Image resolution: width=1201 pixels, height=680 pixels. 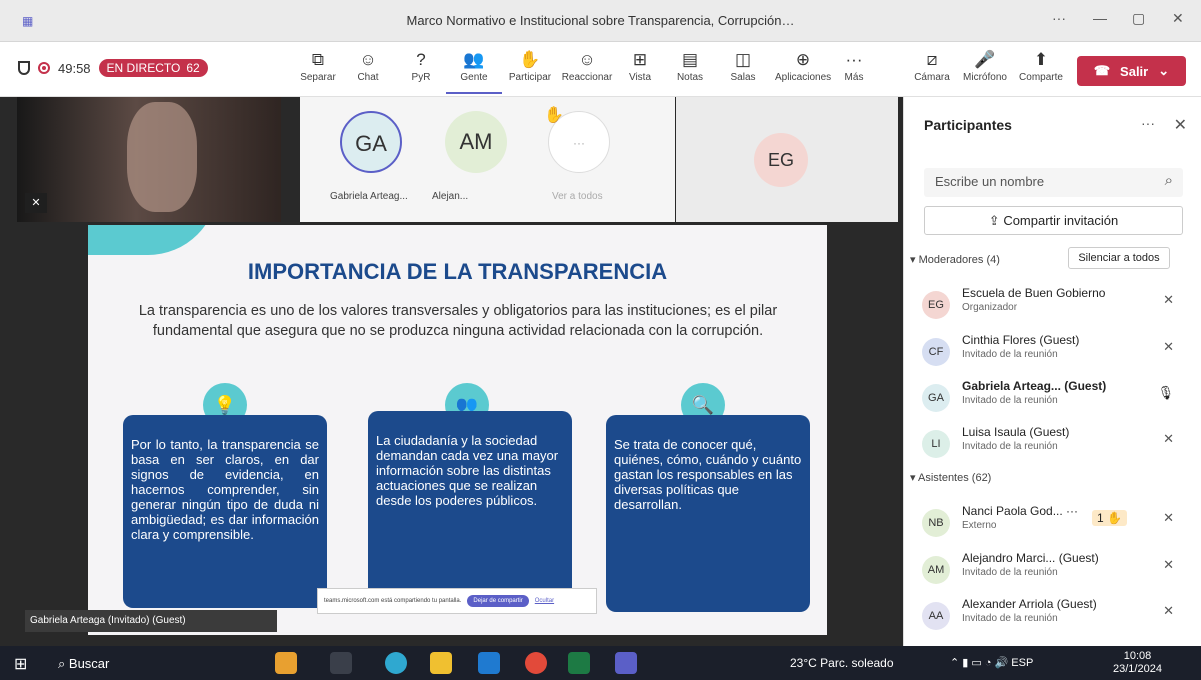 I want to click on raise-hand-button: ✋ Participar, so click(x=530, y=65).